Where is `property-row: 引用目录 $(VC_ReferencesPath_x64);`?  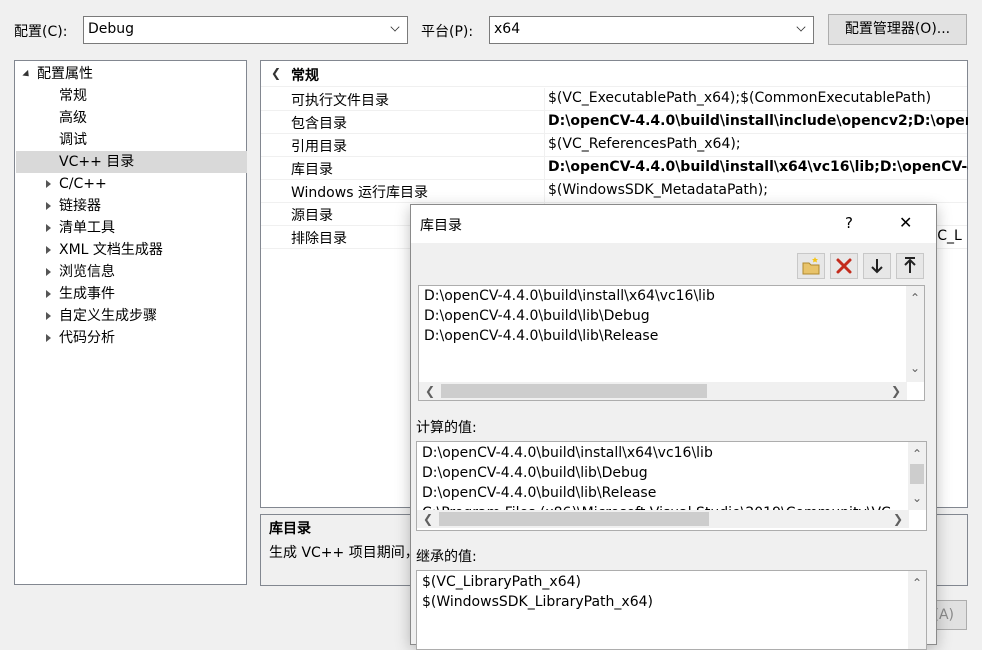
property-row: 引用目录 $(VC_ReferencesPath_x64); is located at coordinates (614, 145).